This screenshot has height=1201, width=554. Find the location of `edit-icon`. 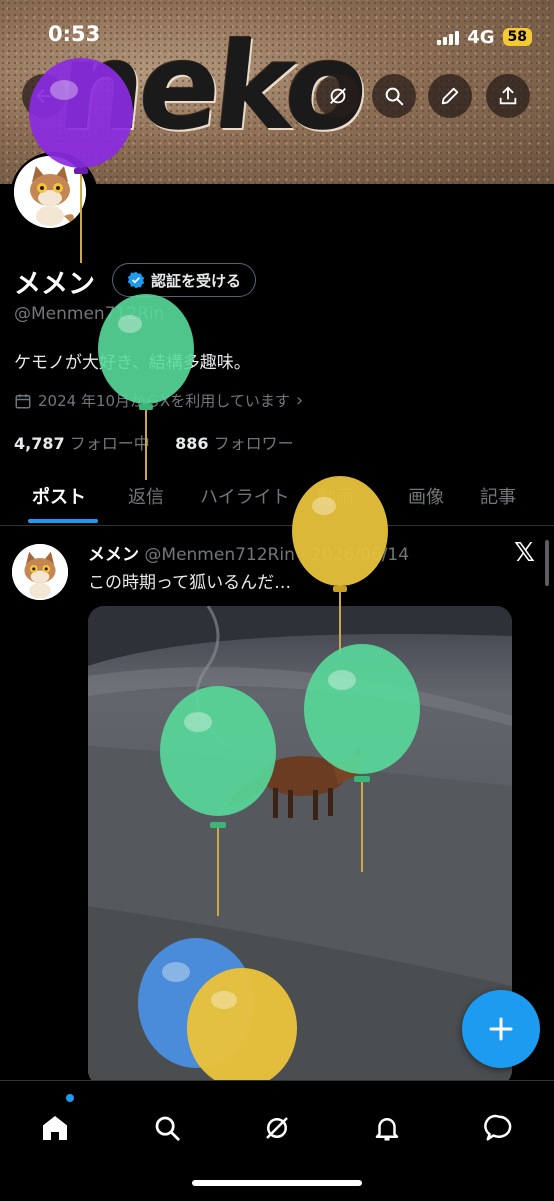

edit-icon is located at coordinates (450, 96).